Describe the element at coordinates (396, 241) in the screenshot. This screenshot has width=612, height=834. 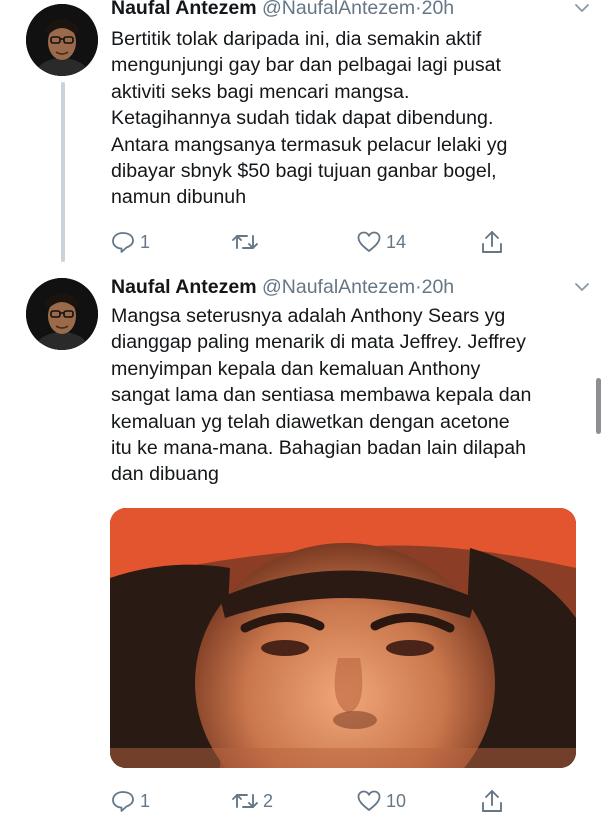
I see `like-count: 14` at that location.